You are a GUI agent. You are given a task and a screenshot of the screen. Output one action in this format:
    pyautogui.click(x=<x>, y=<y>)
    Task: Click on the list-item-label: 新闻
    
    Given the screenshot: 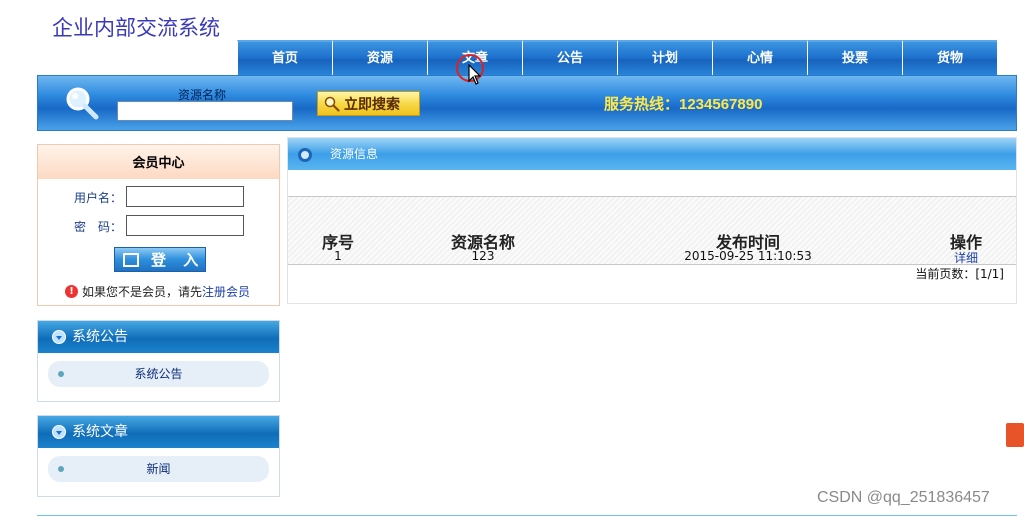 What is the action you would take?
    pyautogui.click(x=158, y=469)
    